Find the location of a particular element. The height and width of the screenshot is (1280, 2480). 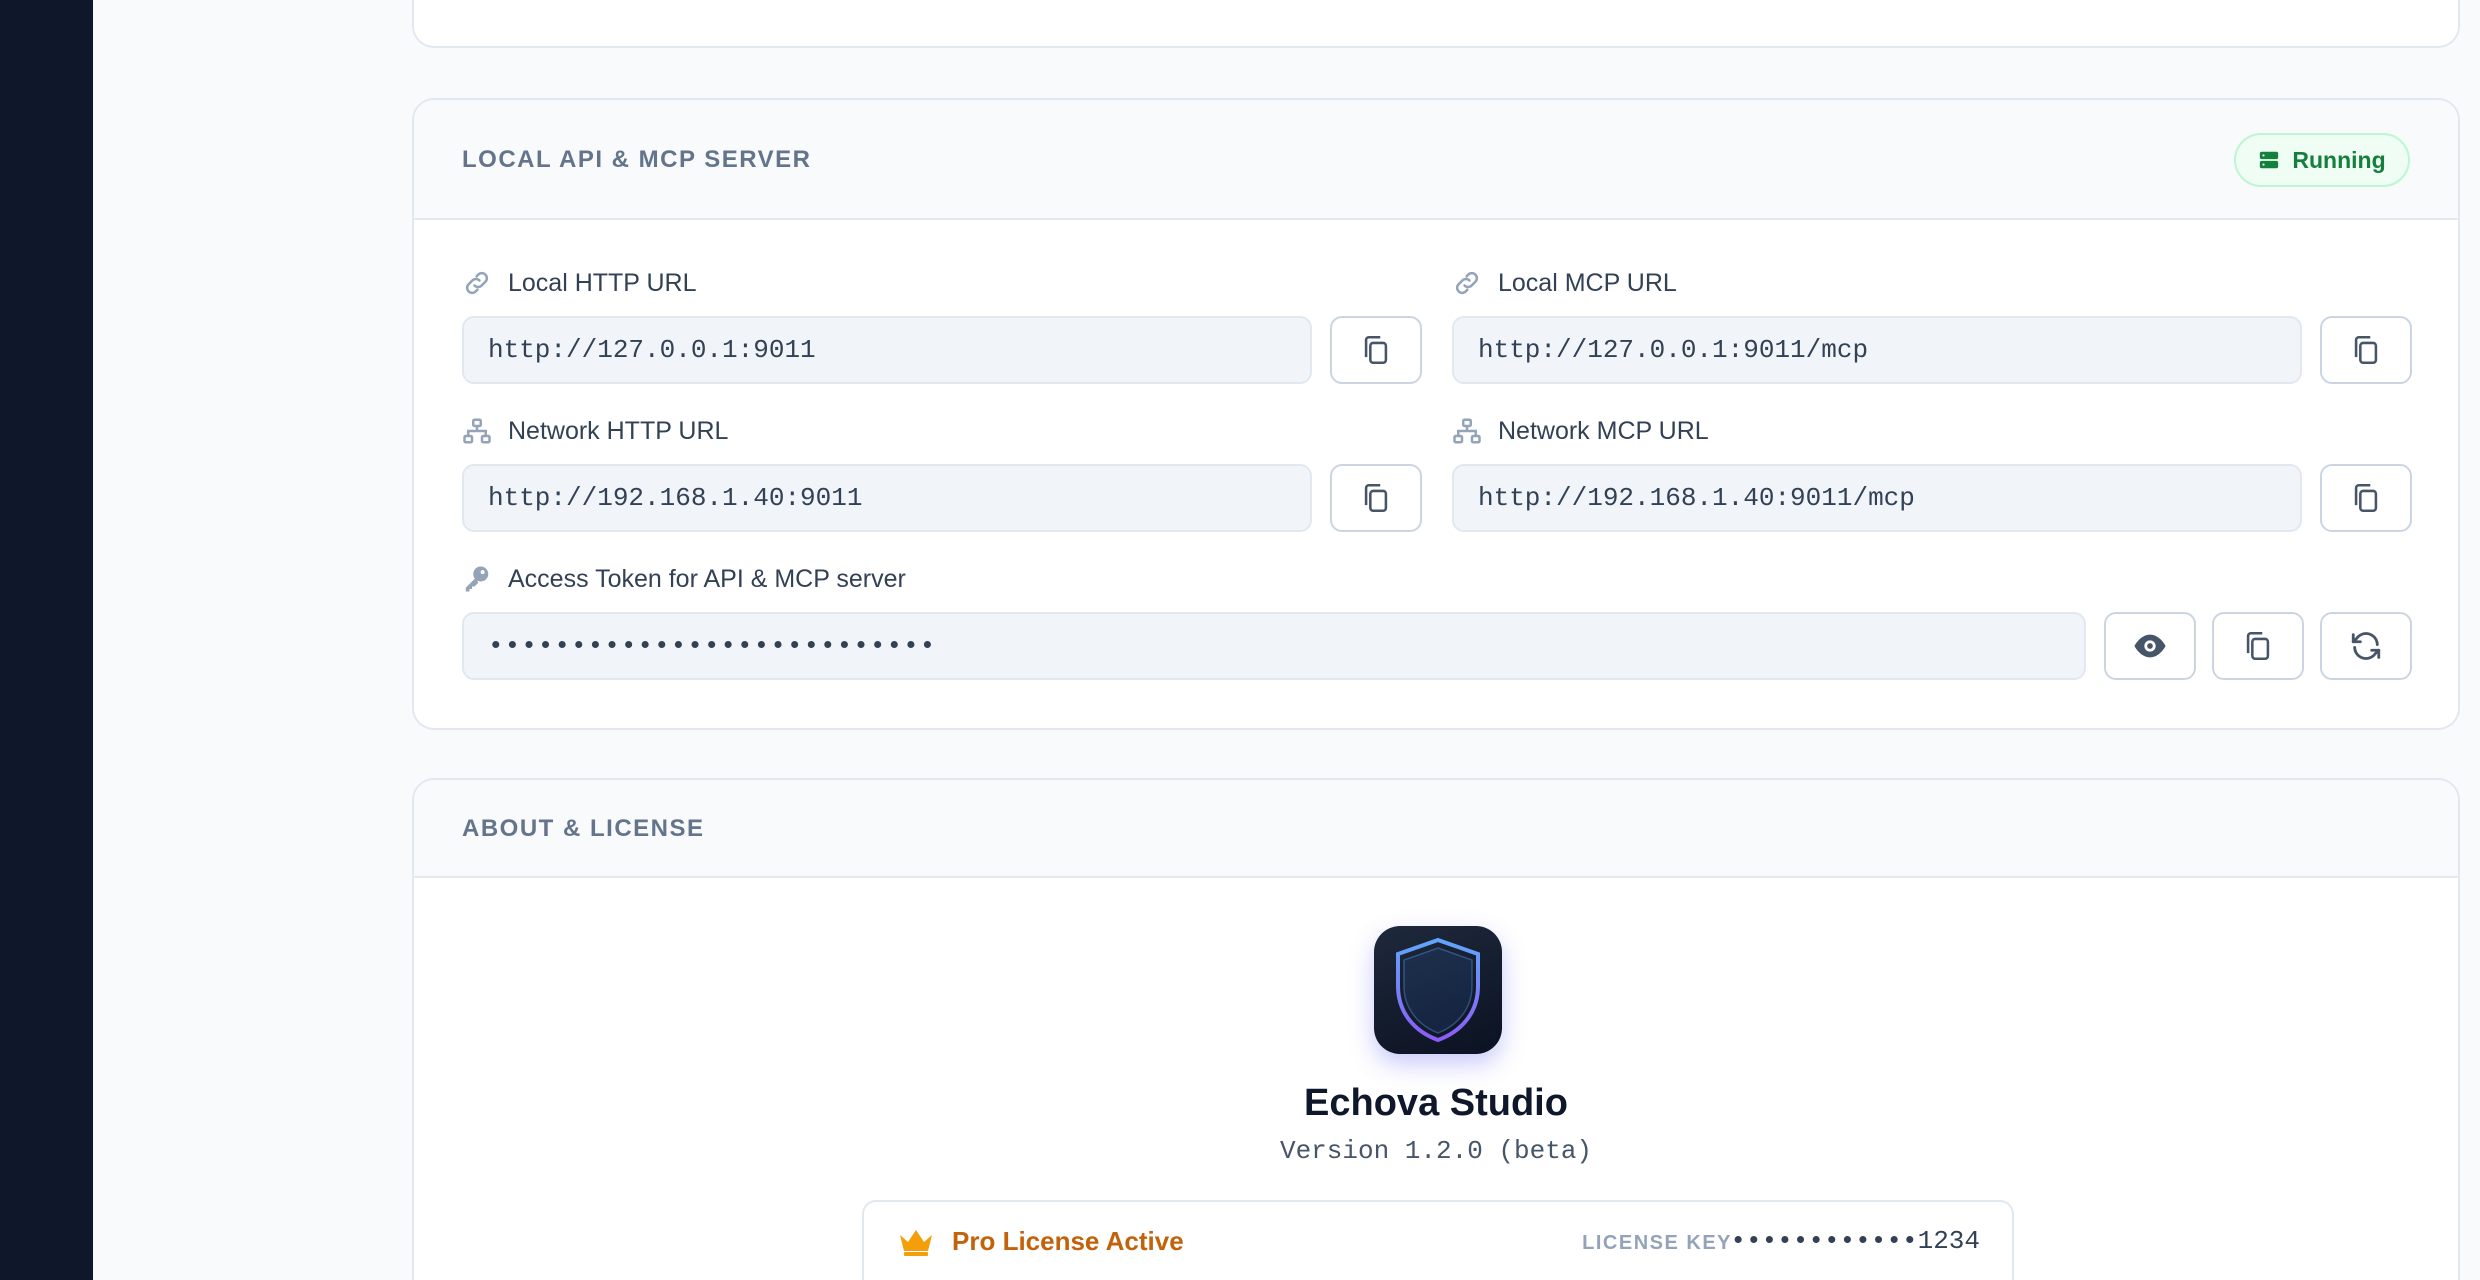

previous-settings-card is located at coordinates (1436, 24).